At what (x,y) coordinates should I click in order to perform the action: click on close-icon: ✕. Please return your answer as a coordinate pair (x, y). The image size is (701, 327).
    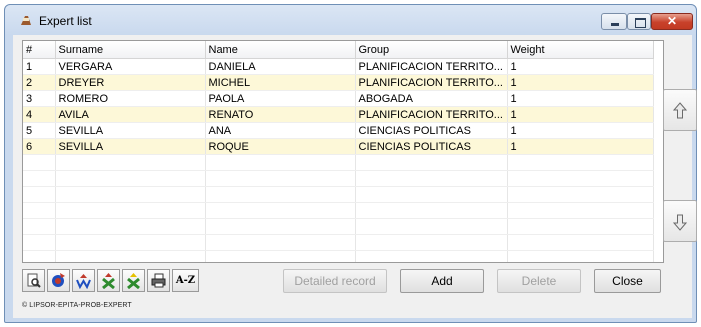
    Looking at the image, I should click on (672, 21).